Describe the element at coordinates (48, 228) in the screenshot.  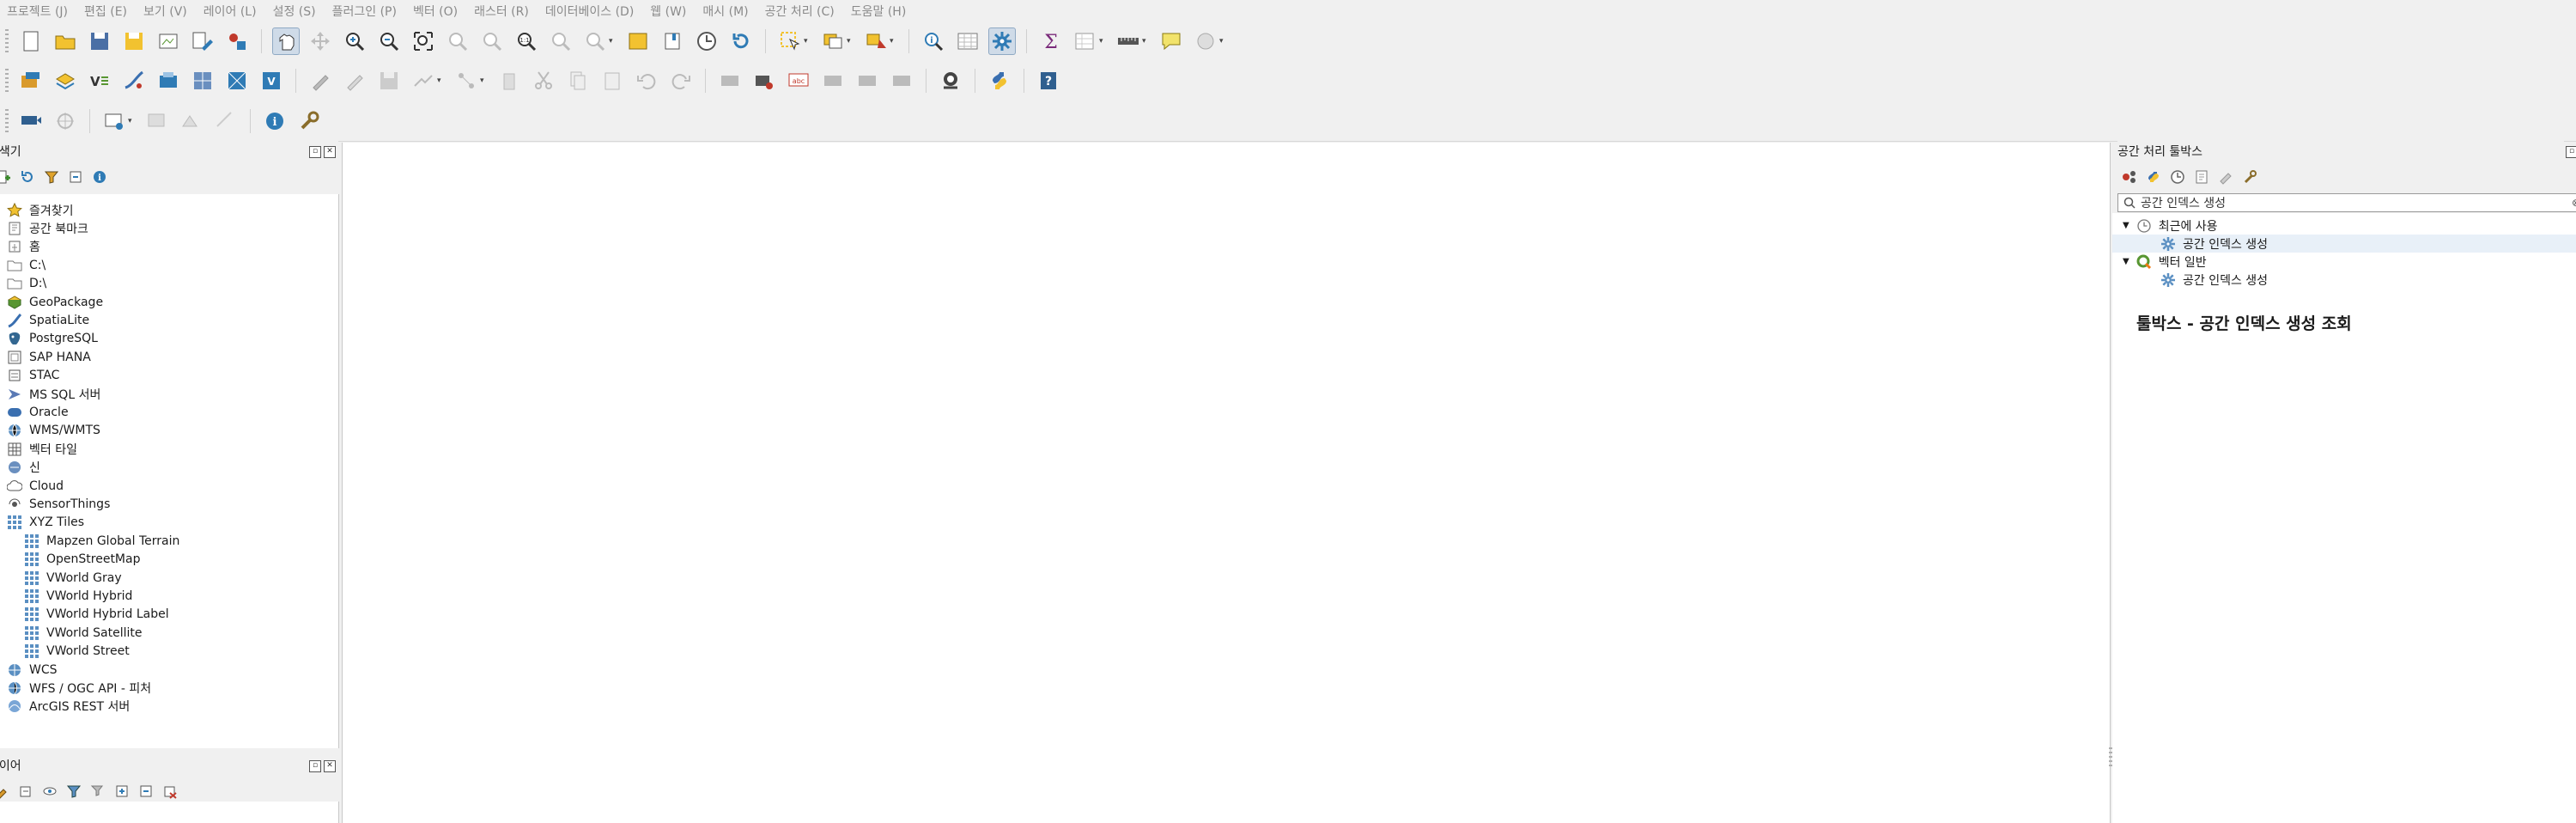
I see `browser-item: 공간 북마크` at that location.